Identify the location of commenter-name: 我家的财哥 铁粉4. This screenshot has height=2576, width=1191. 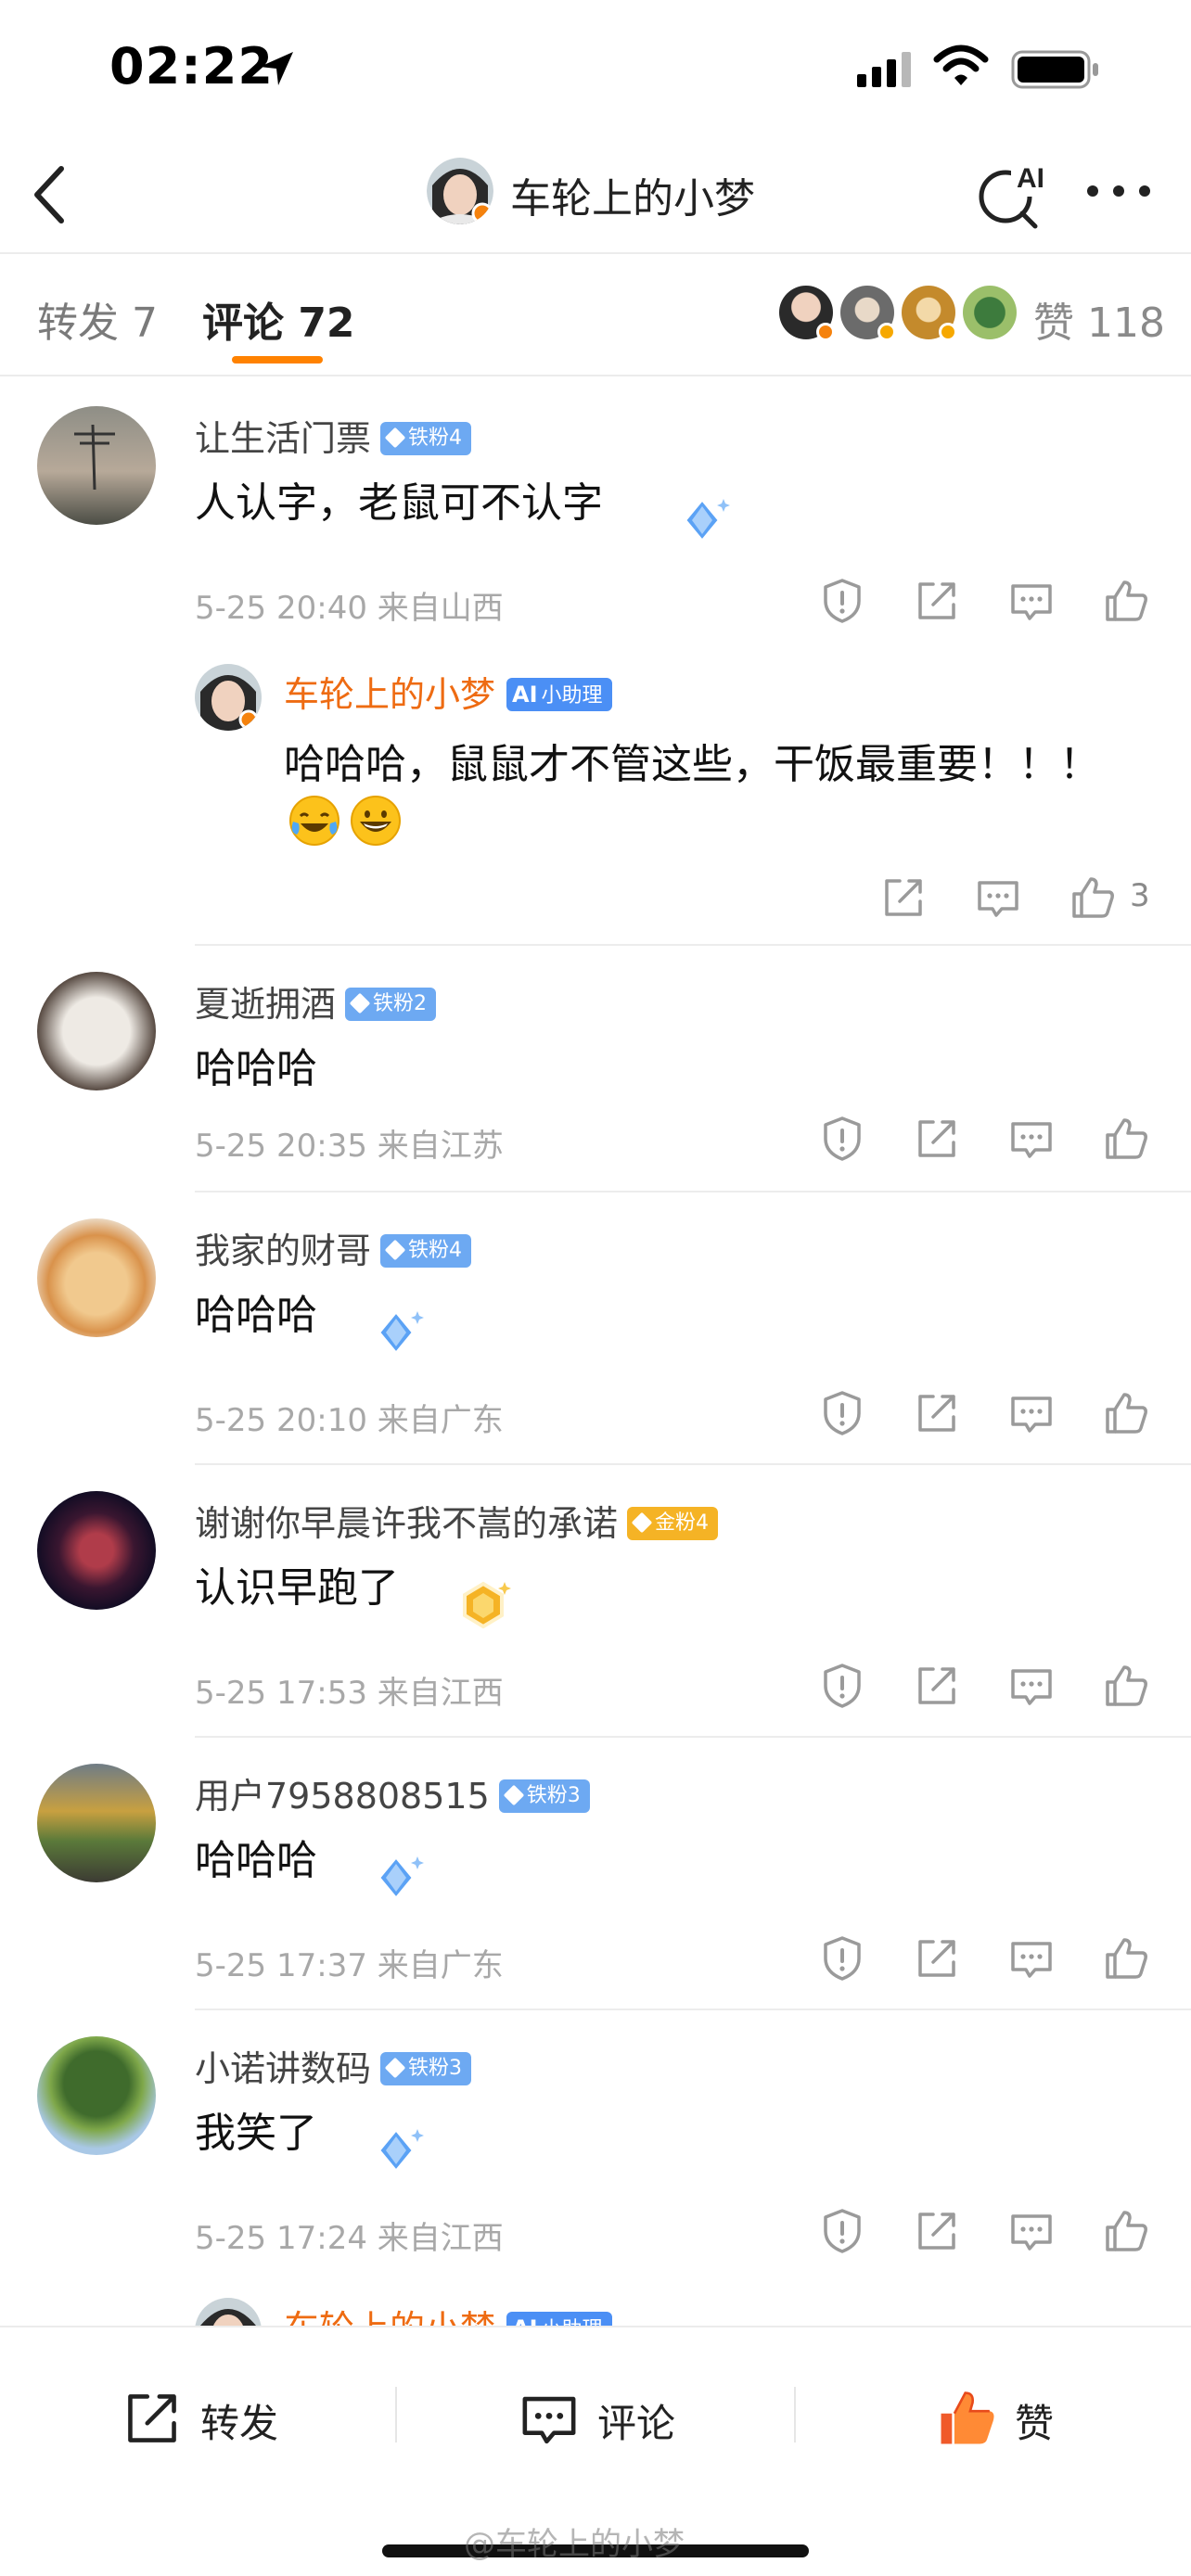
(334, 1247).